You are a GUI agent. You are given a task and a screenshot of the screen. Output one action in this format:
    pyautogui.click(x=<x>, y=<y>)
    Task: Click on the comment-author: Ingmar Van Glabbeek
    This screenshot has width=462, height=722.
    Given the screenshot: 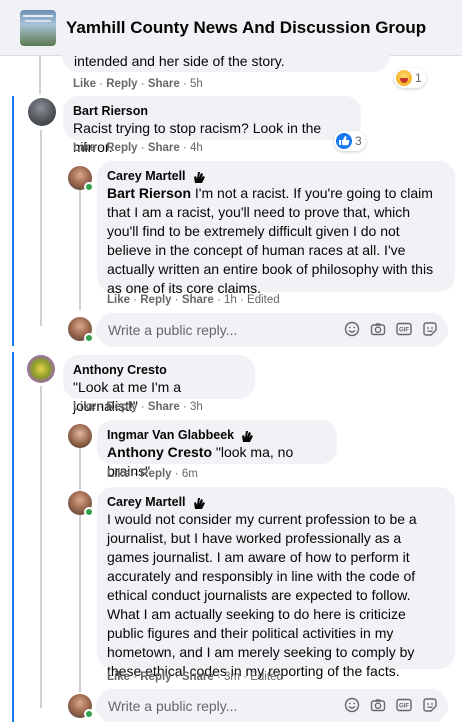 What is the action you would take?
    pyautogui.click(x=217, y=435)
    